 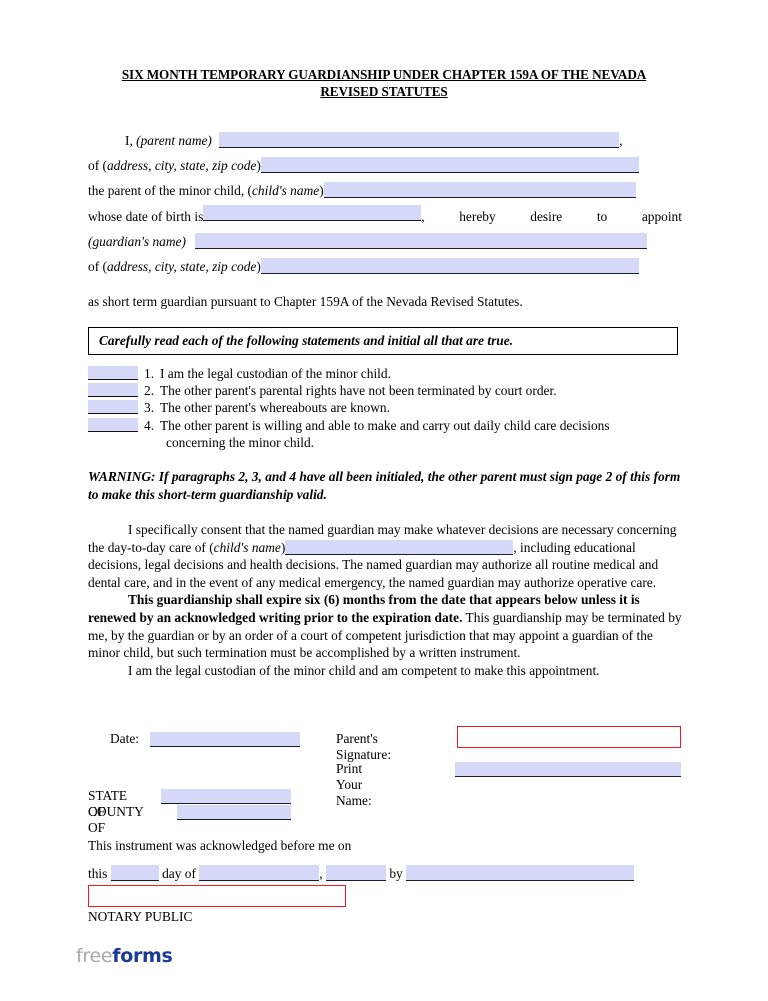 I want to click on child-name-hint: child's name, so click(x=285, y=191).